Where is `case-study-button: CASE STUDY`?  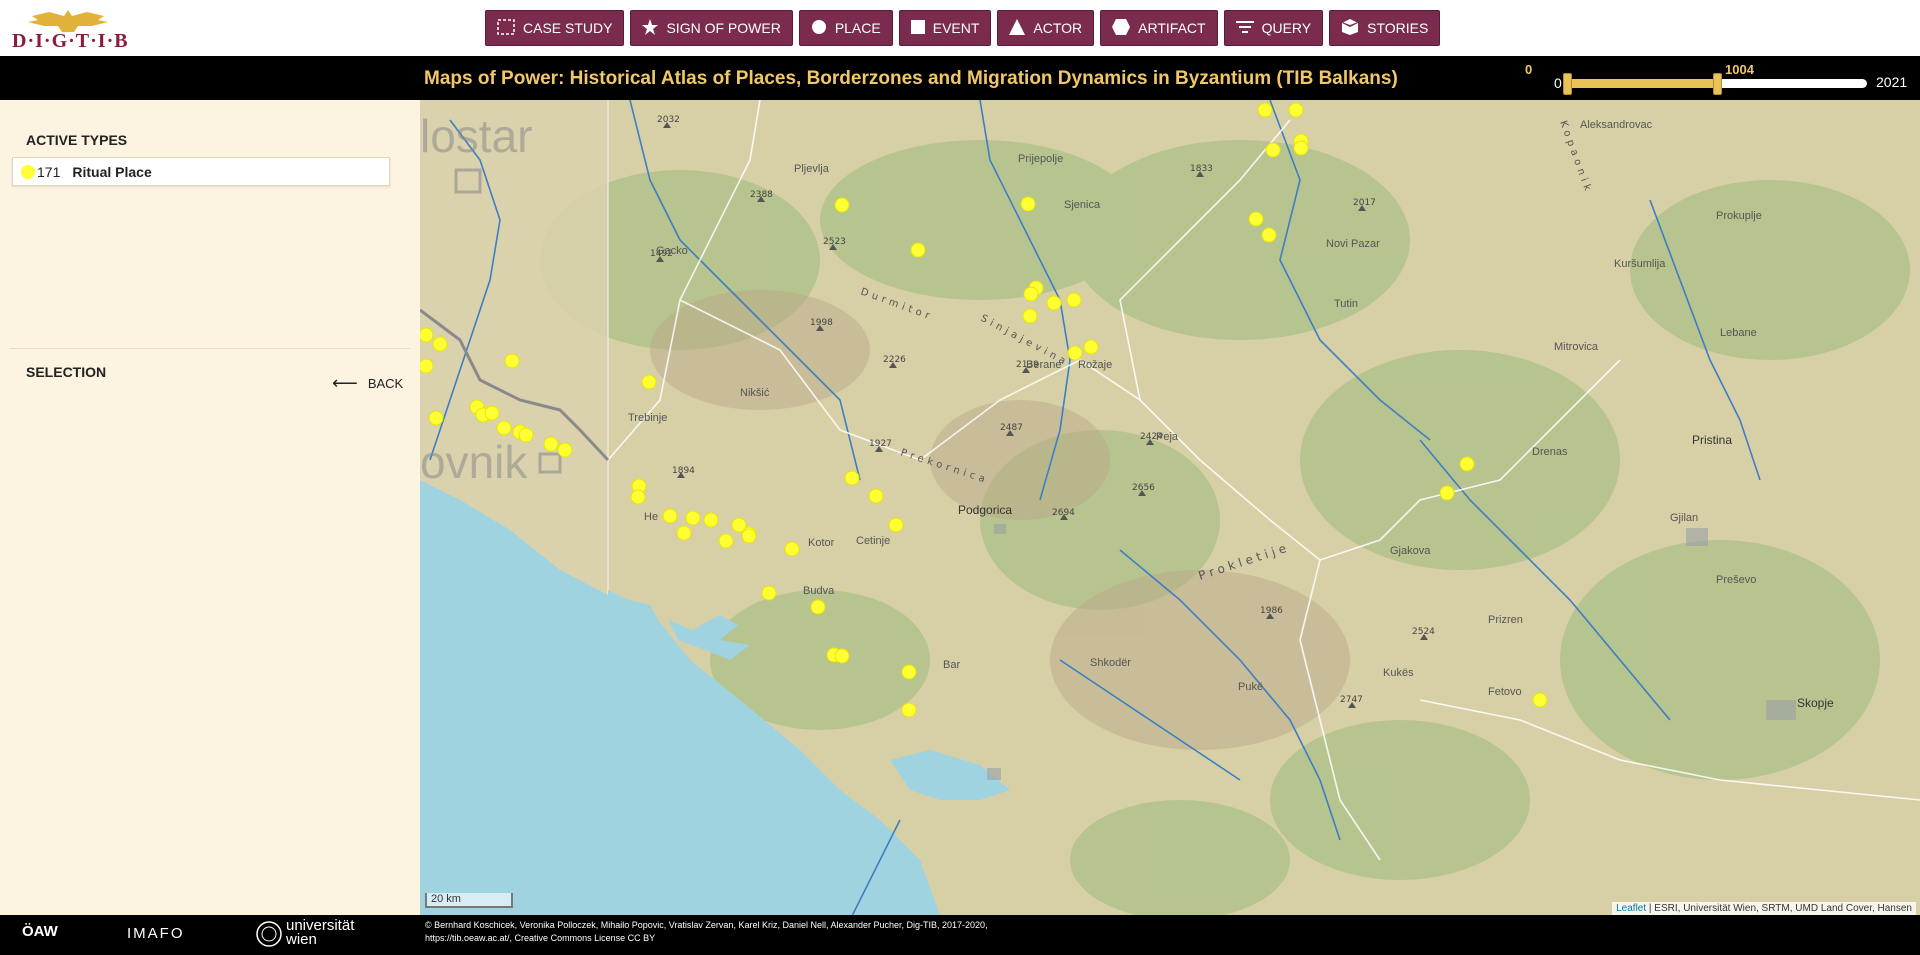 case-study-button: CASE STUDY is located at coordinates (555, 28).